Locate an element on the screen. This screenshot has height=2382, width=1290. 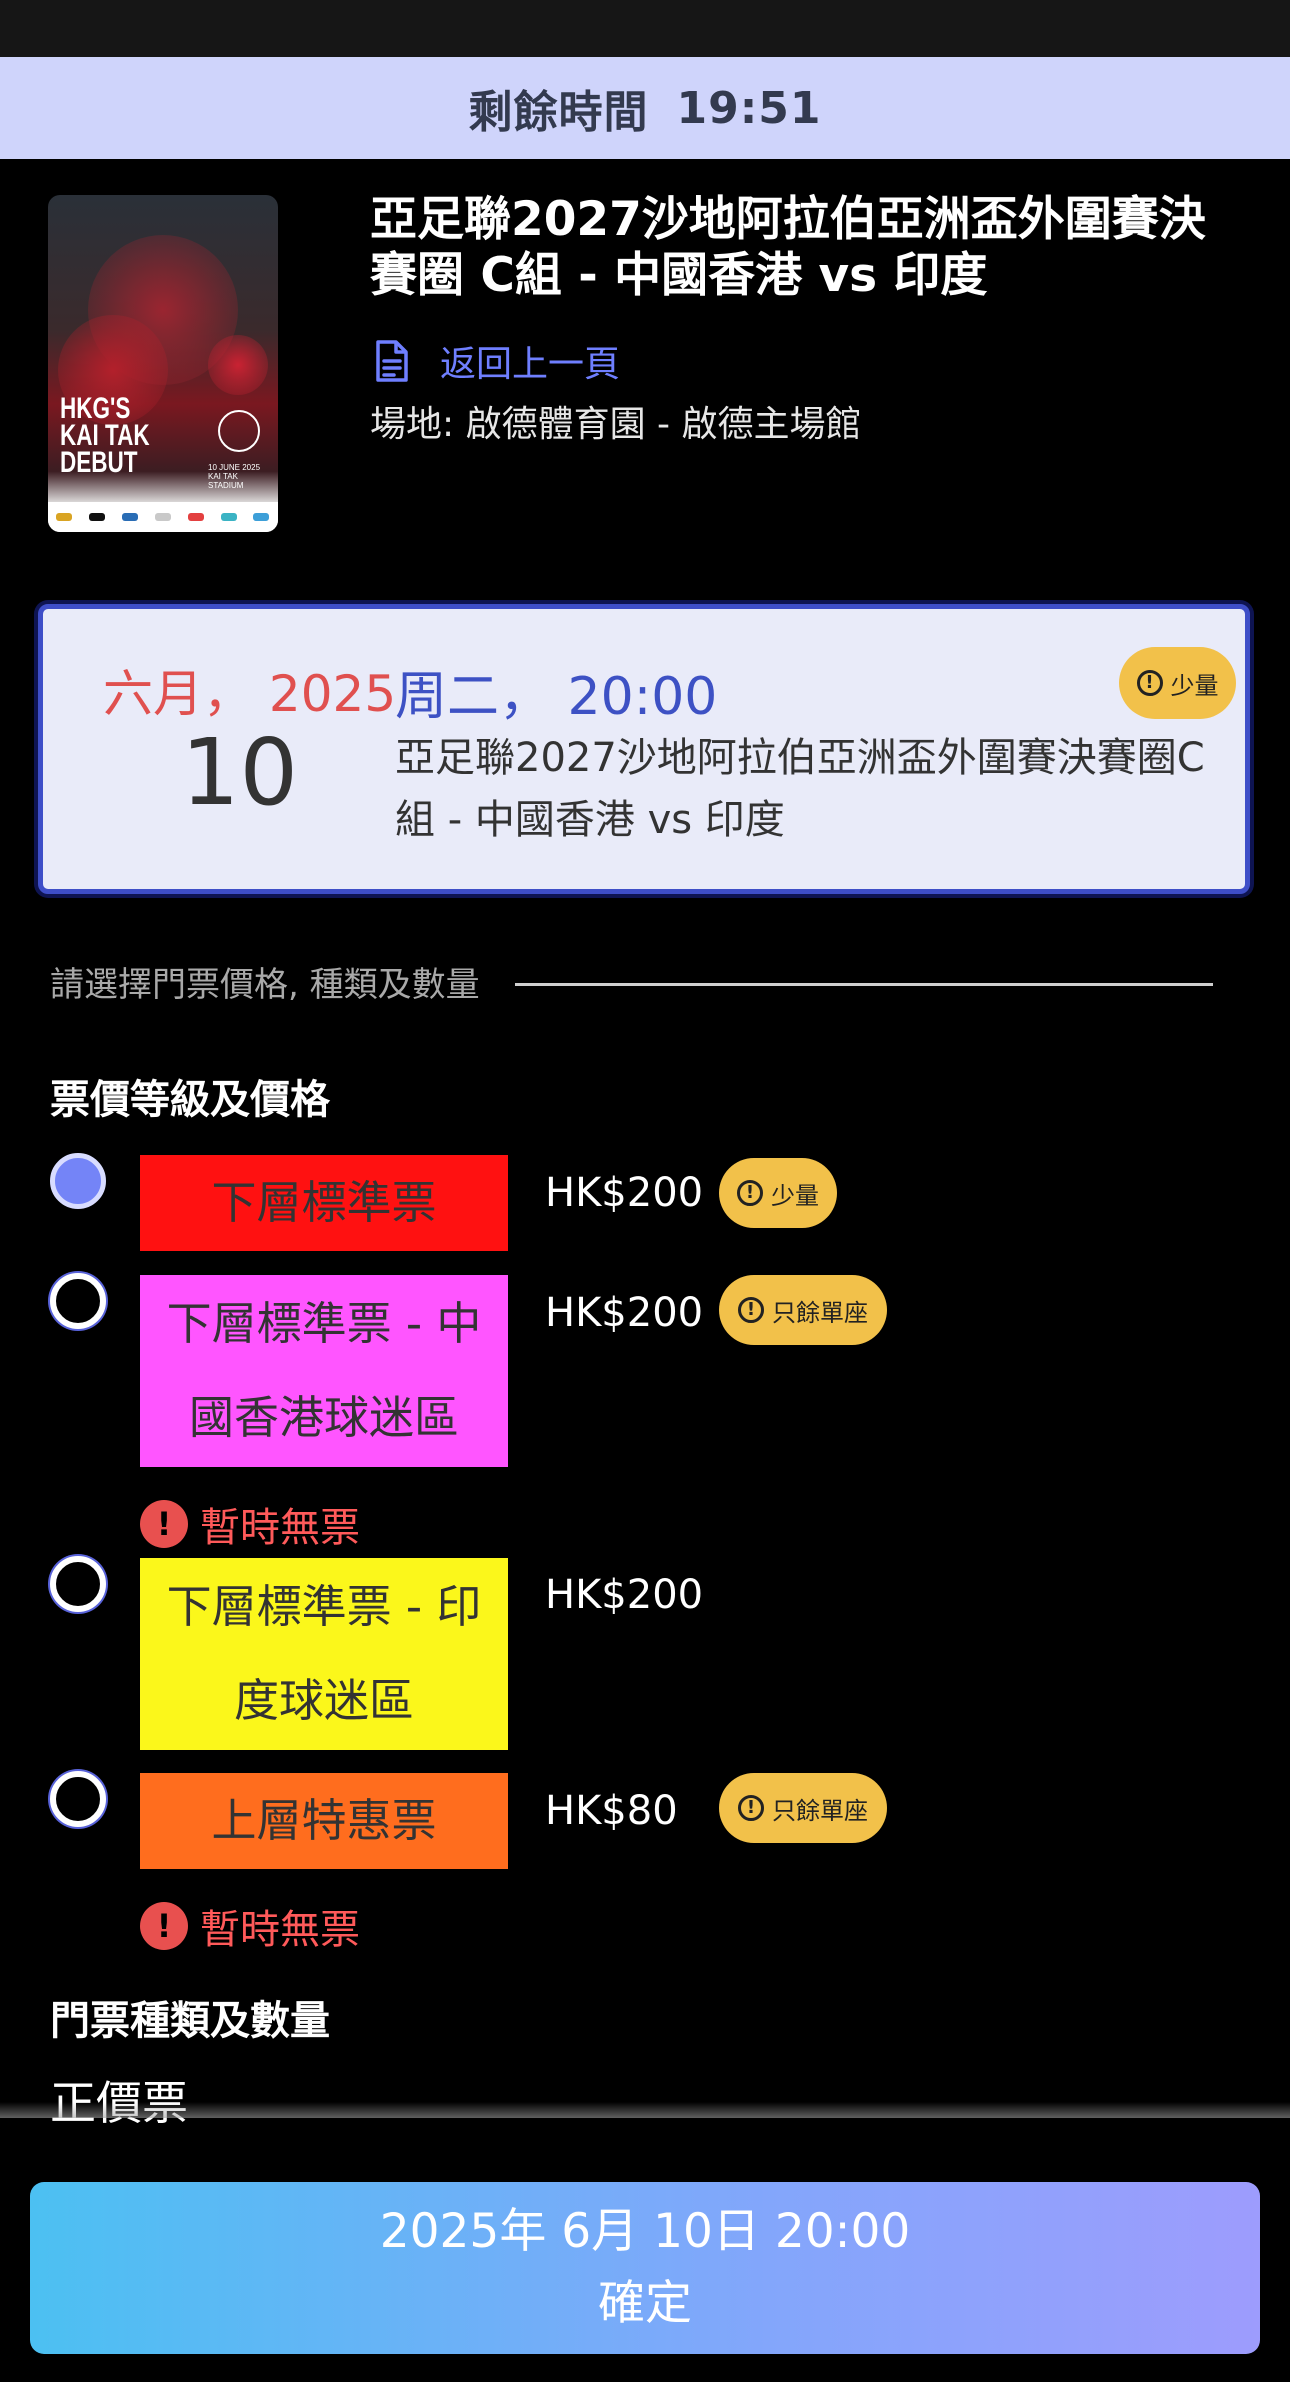
poster-date: 10 JUNE 2025 KAI TAK STADIUM is located at coordinates (234, 476).